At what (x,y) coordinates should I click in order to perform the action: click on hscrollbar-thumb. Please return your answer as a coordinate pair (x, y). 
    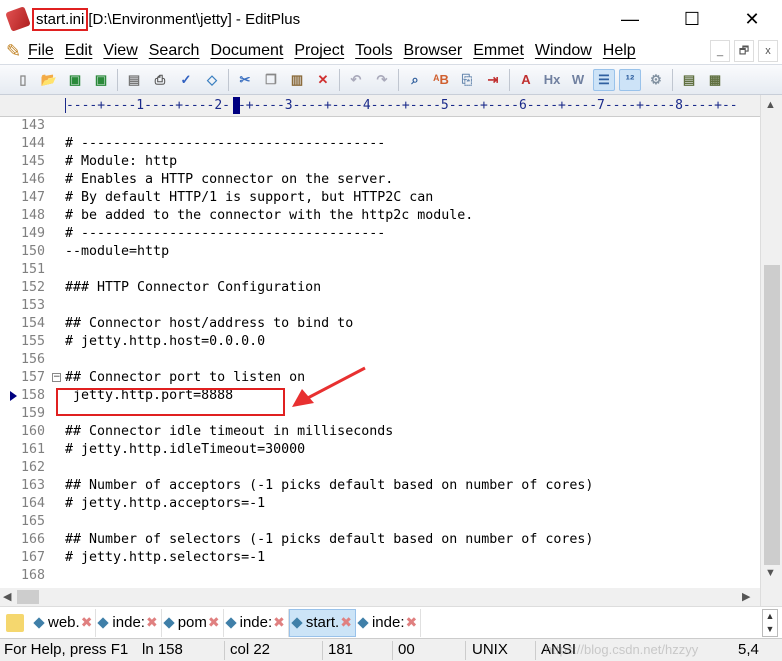
    Looking at the image, I should click on (28, 597).